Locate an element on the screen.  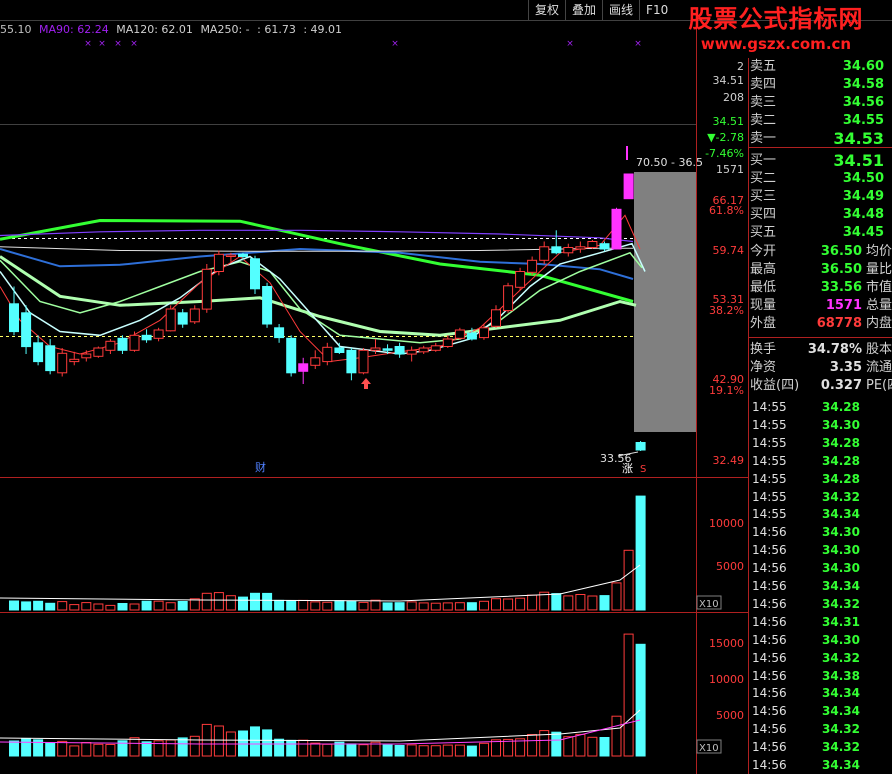
restore-rights-button: 复权 is located at coordinates (546, 10).